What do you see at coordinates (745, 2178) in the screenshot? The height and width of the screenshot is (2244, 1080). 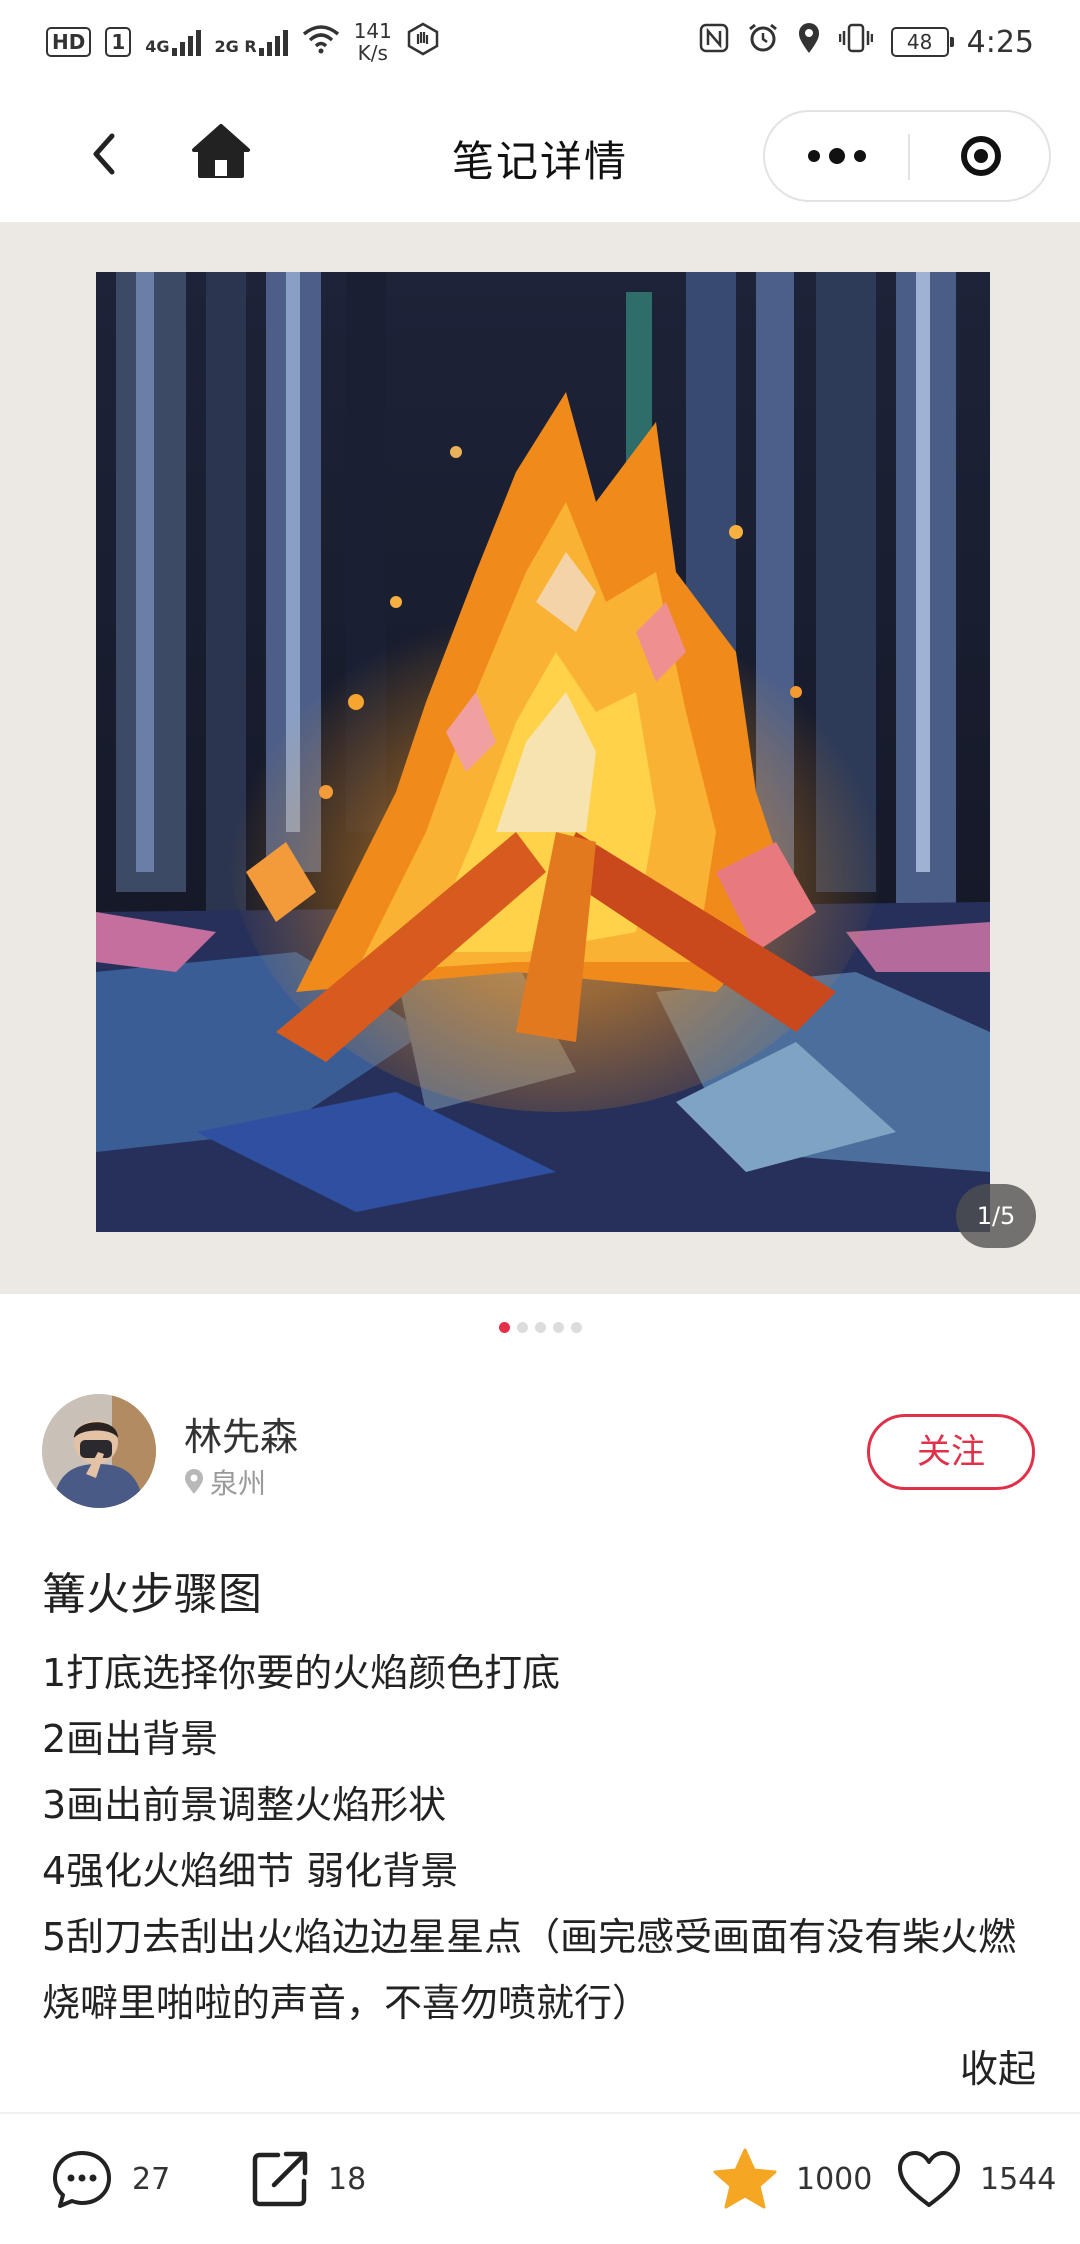 I see `star-icon` at bounding box center [745, 2178].